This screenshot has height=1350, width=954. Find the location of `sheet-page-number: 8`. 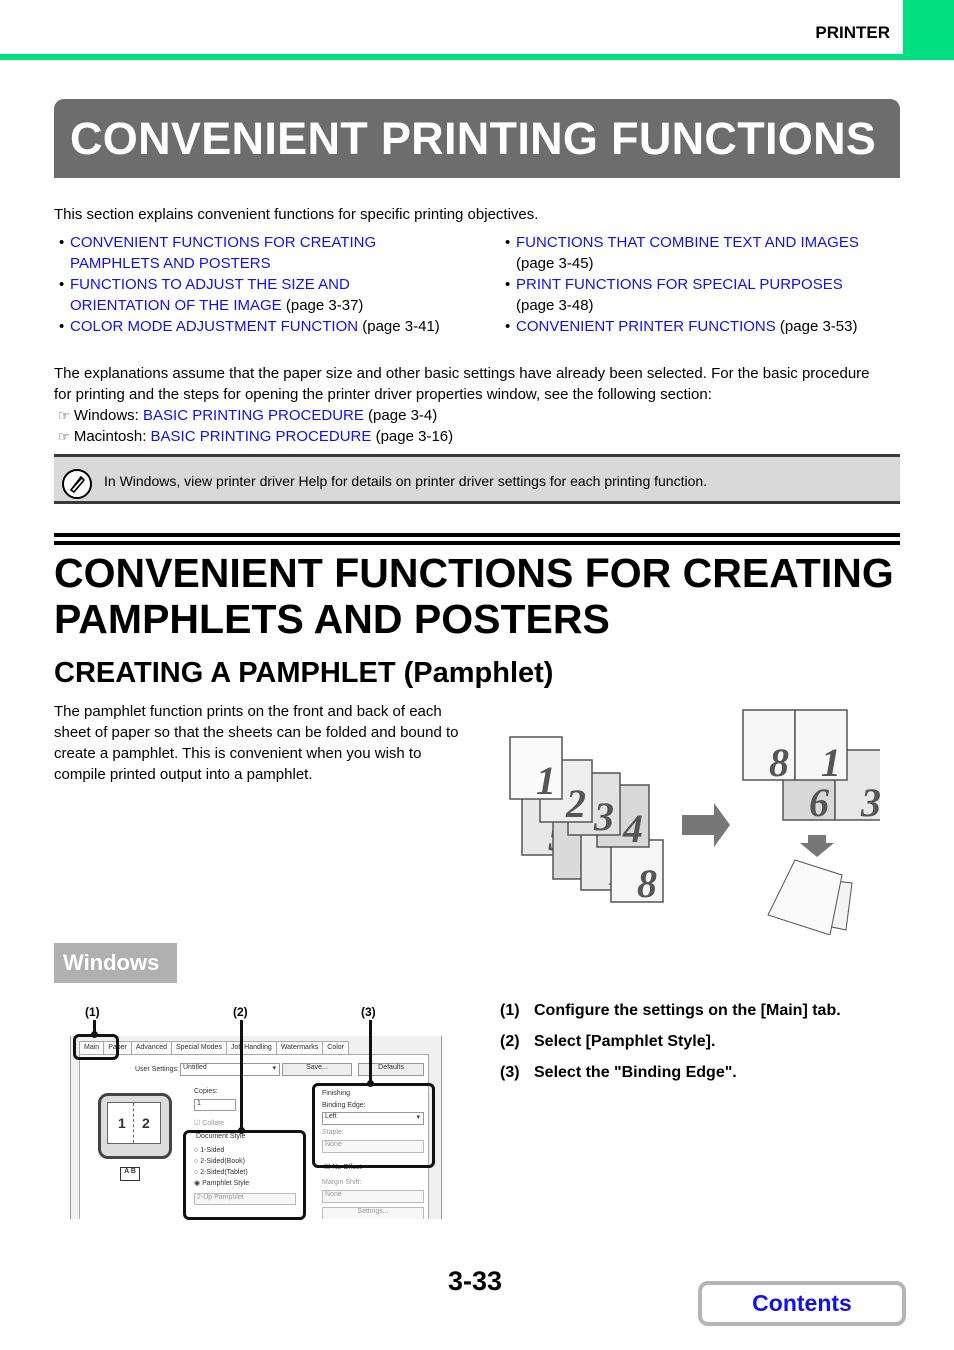

sheet-page-number: 8 is located at coordinates (779, 762).